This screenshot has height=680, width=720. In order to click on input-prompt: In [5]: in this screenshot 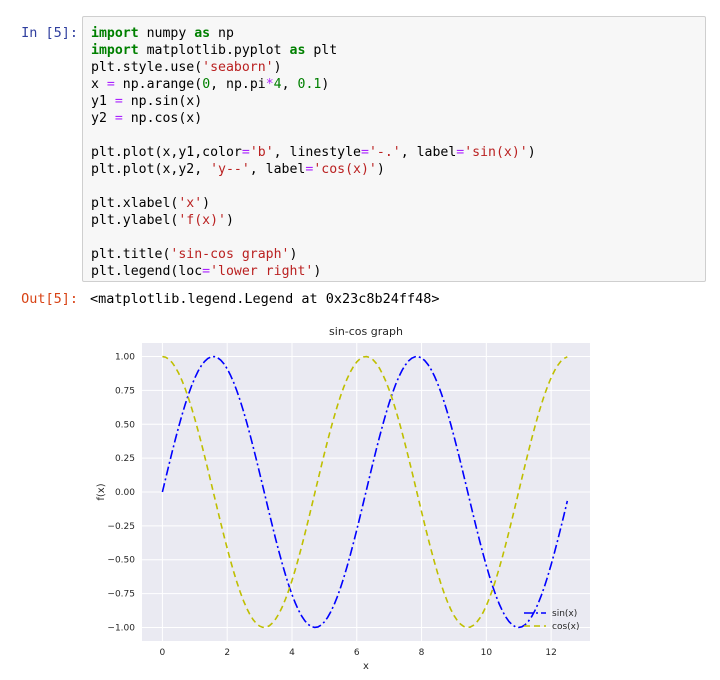, I will do `click(49, 33)`.